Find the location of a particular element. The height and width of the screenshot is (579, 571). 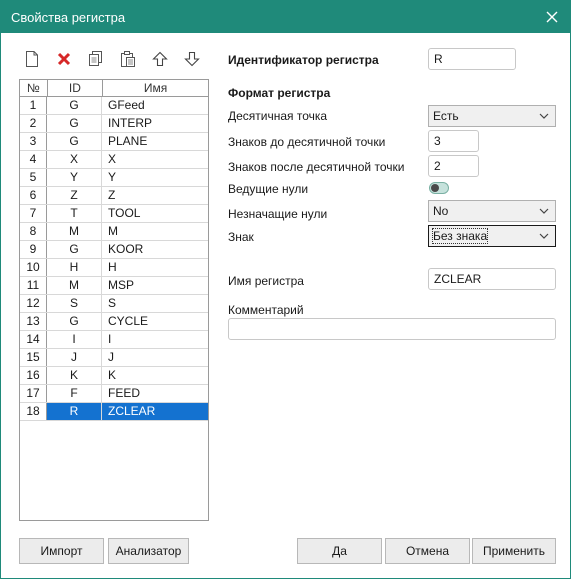

register-id-label: Идентификатор регистра is located at coordinates (303, 60).